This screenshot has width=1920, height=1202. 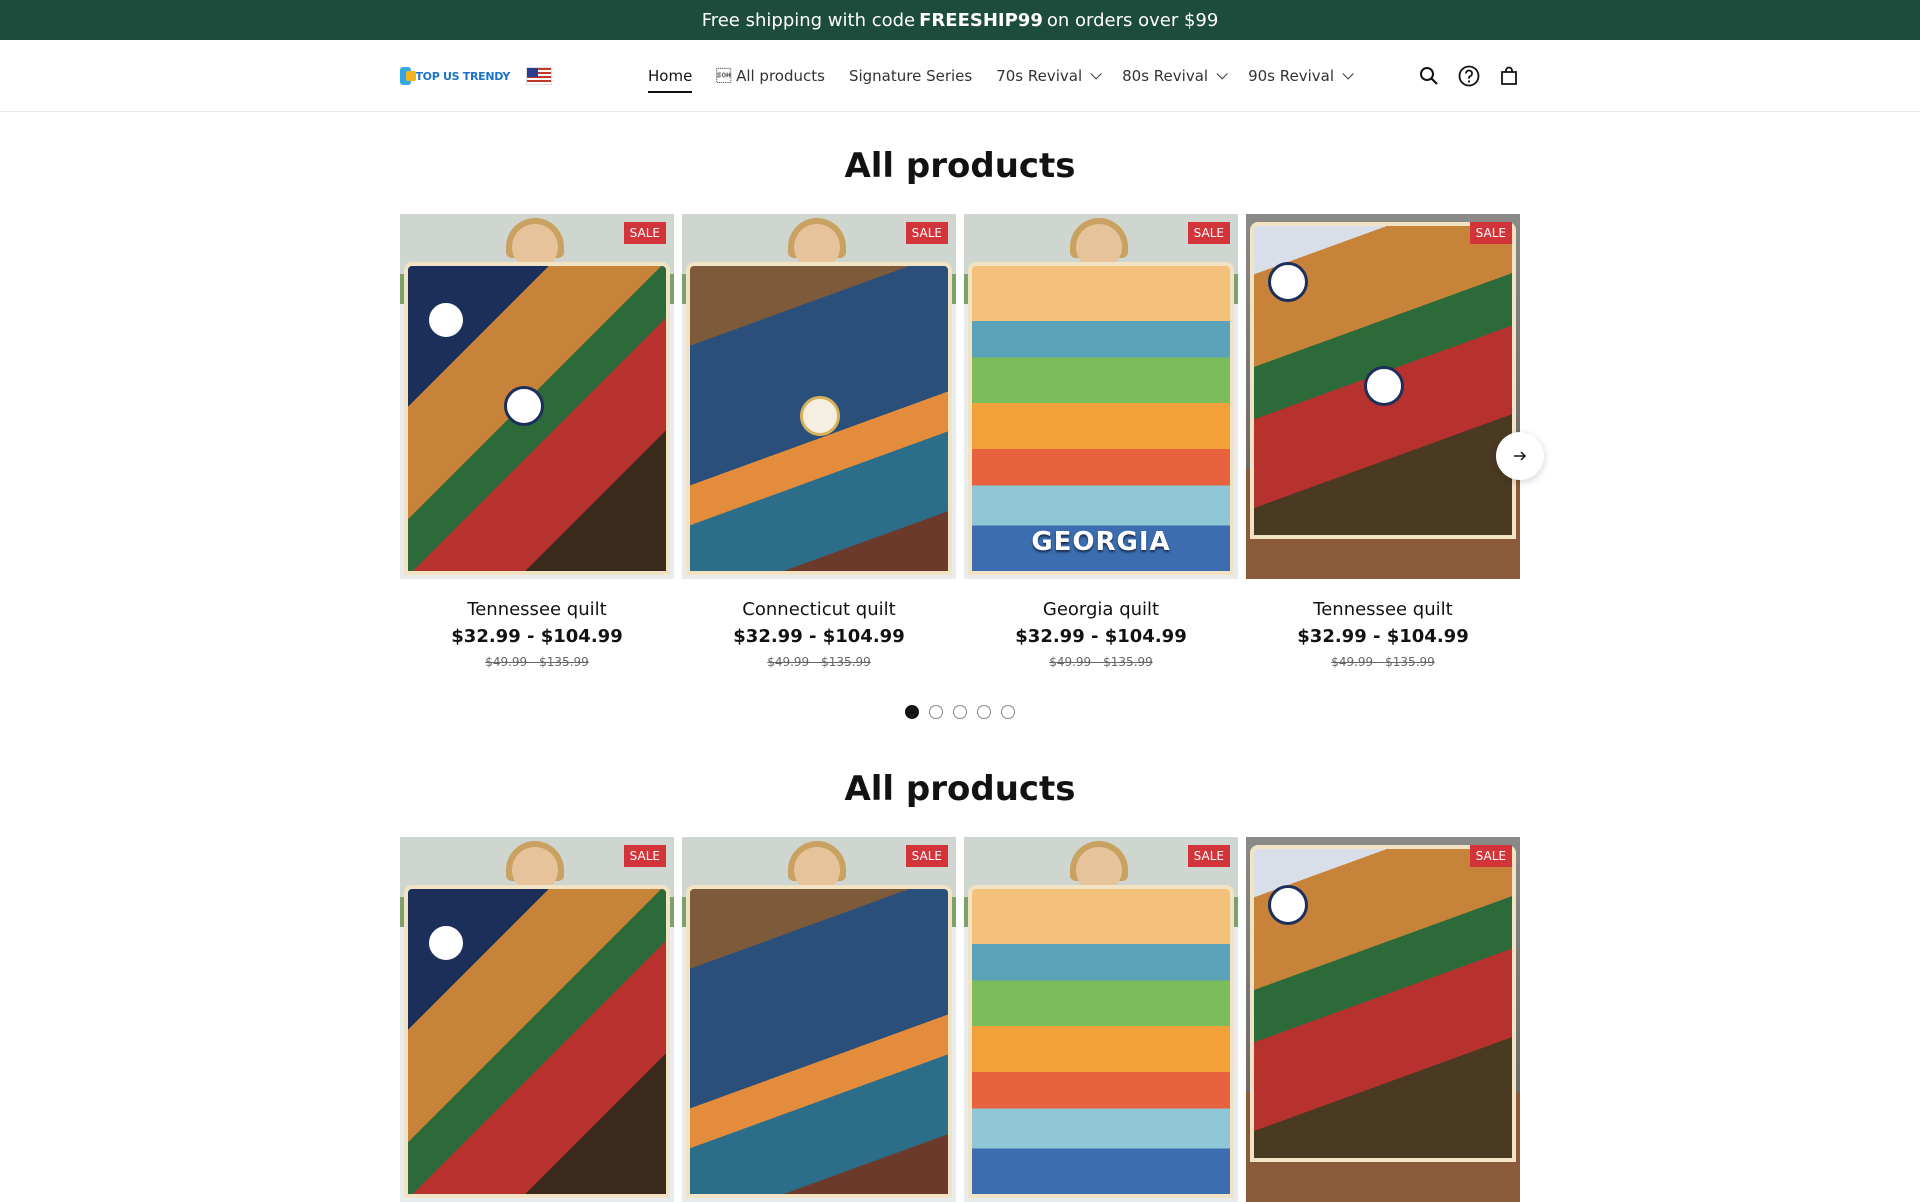 I want to click on store-logo: TOP US TRENDY, so click(x=455, y=76).